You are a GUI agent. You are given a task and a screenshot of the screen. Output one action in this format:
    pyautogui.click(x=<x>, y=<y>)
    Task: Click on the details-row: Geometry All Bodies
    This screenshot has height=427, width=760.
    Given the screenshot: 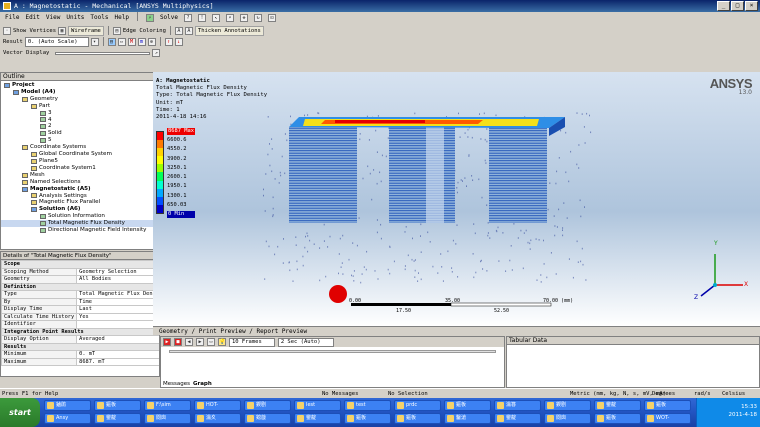 What is the action you would take?
    pyautogui.click(x=80, y=279)
    